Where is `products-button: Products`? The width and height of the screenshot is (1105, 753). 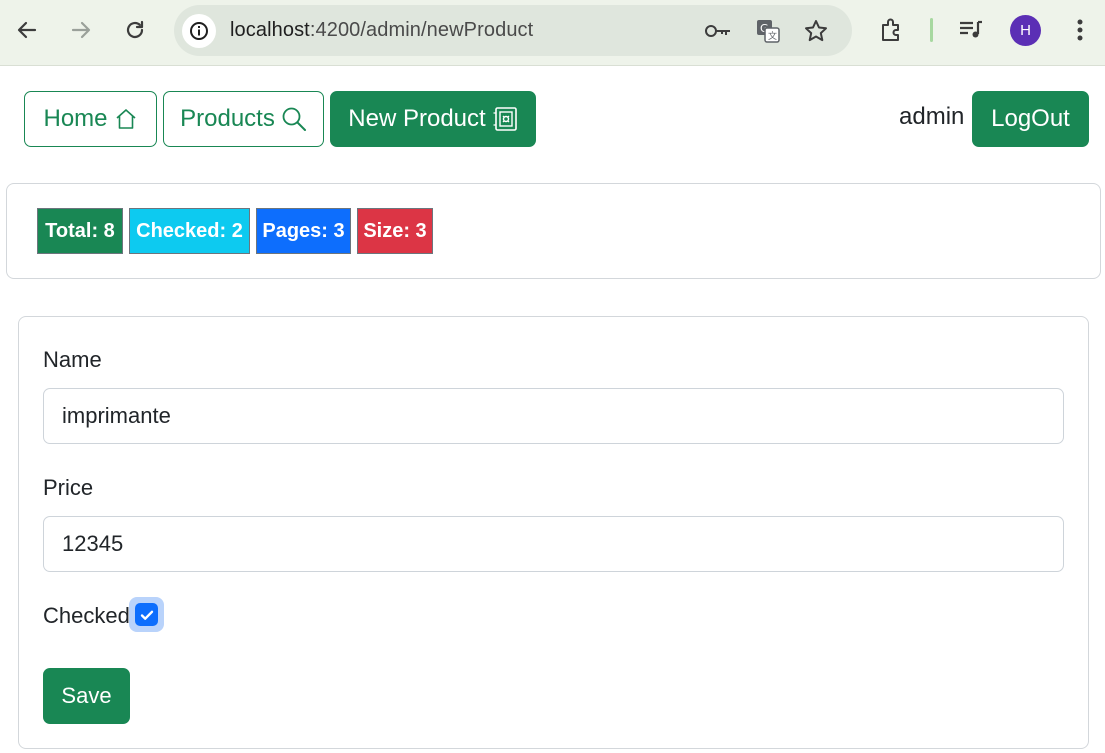 products-button: Products is located at coordinates (243, 119).